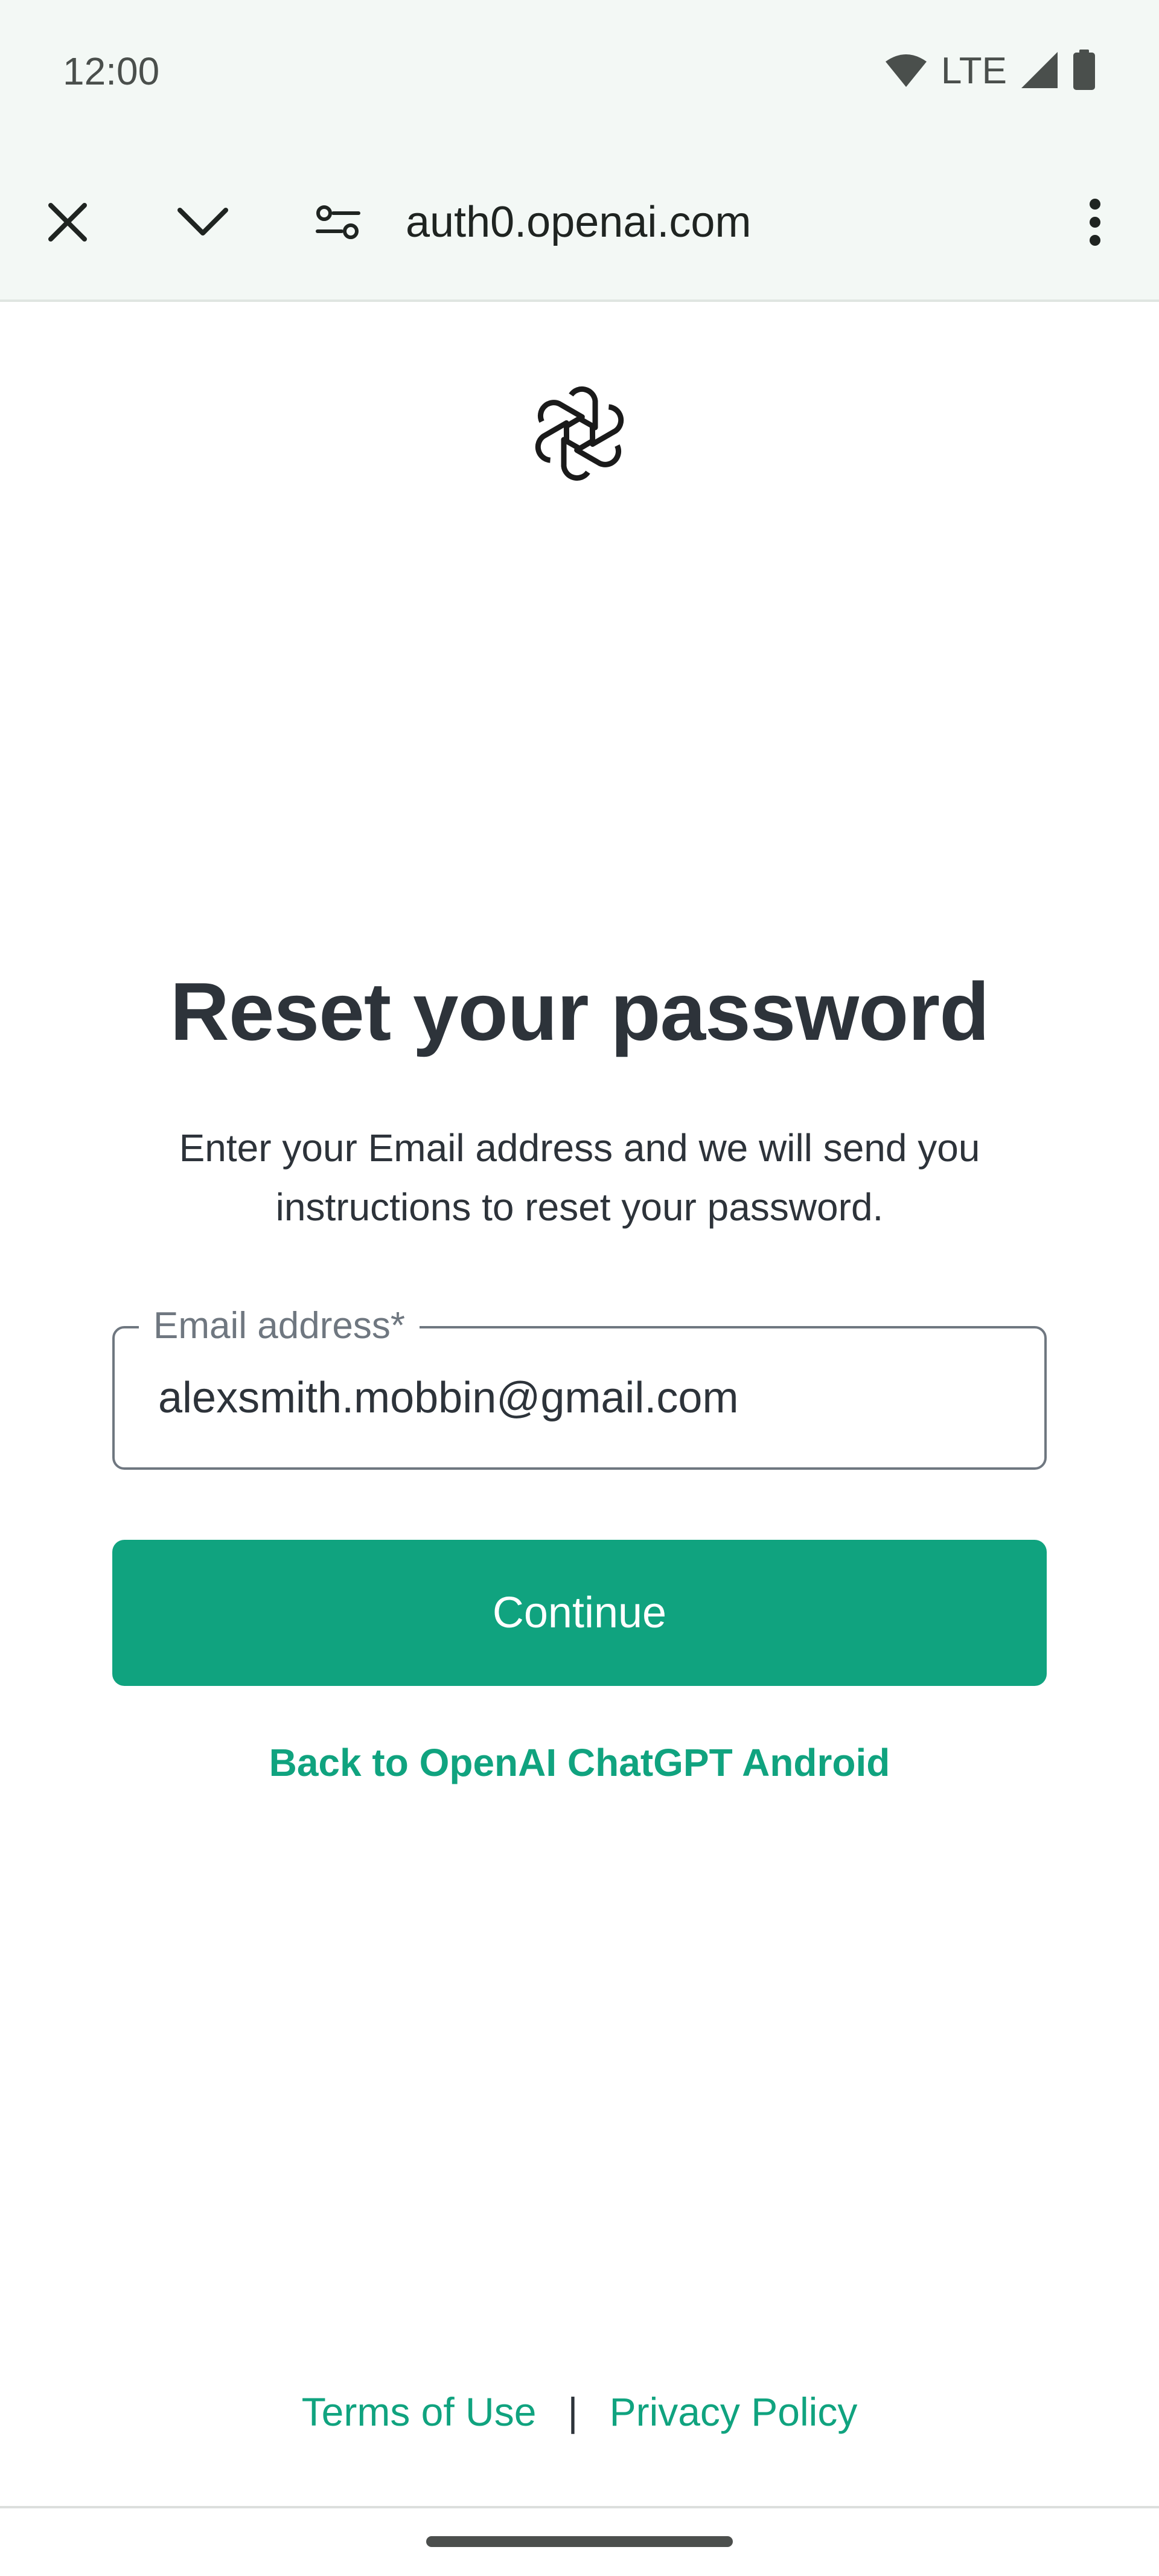 This screenshot has width=1159, height=2576. I want to click on status-time: 12:00, so click(111, 71).